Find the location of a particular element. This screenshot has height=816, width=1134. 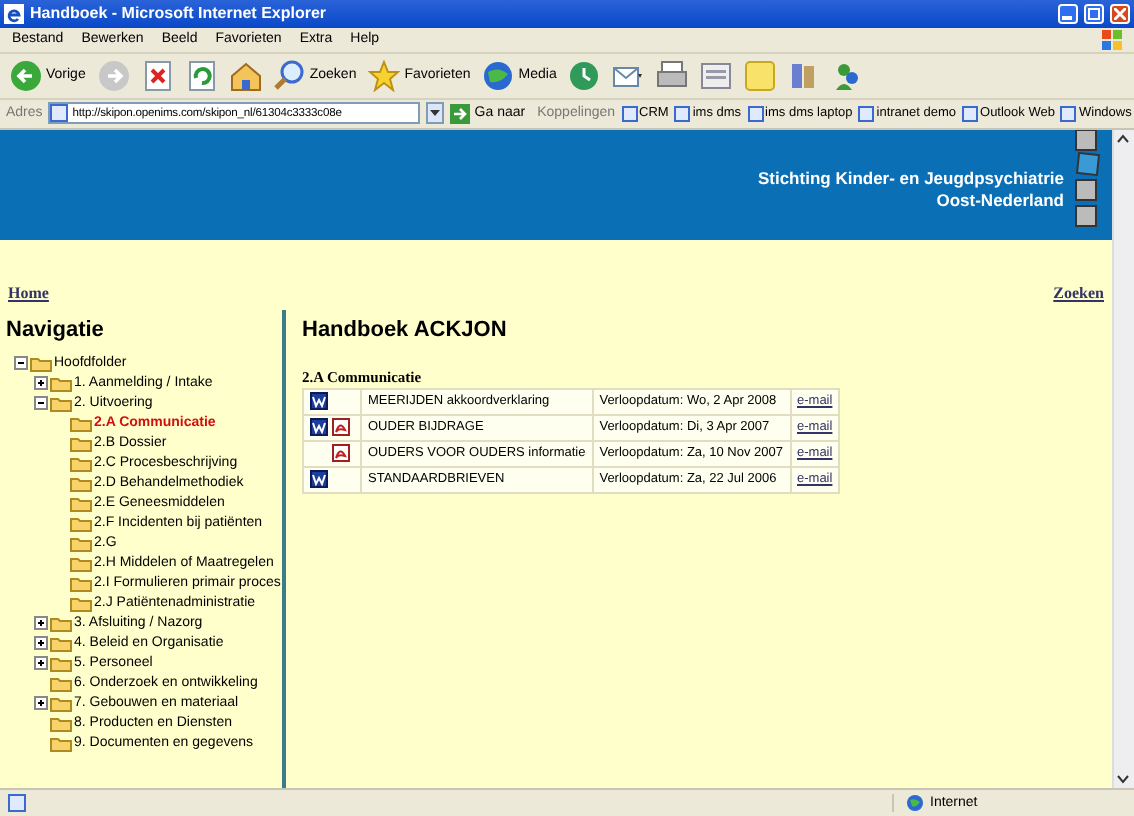

organization-name: Oost-Nederland is located at coordinates (1000, 199).